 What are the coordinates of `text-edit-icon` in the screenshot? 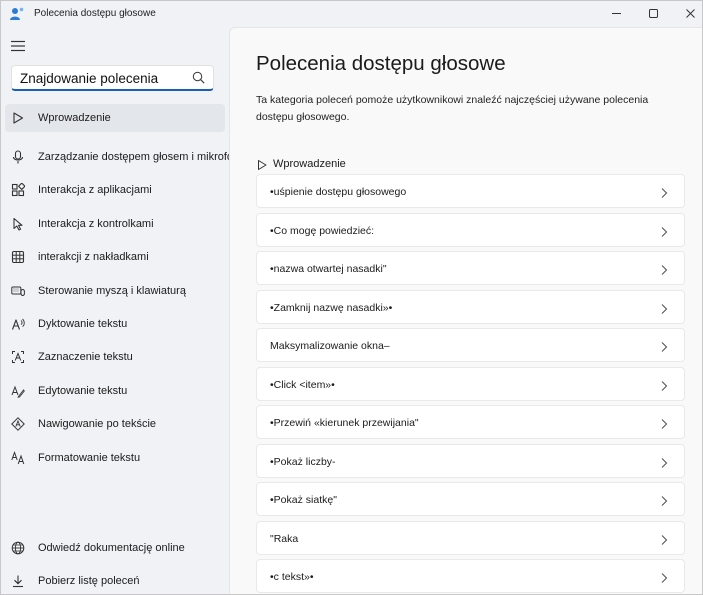 It's located at (18, 391).